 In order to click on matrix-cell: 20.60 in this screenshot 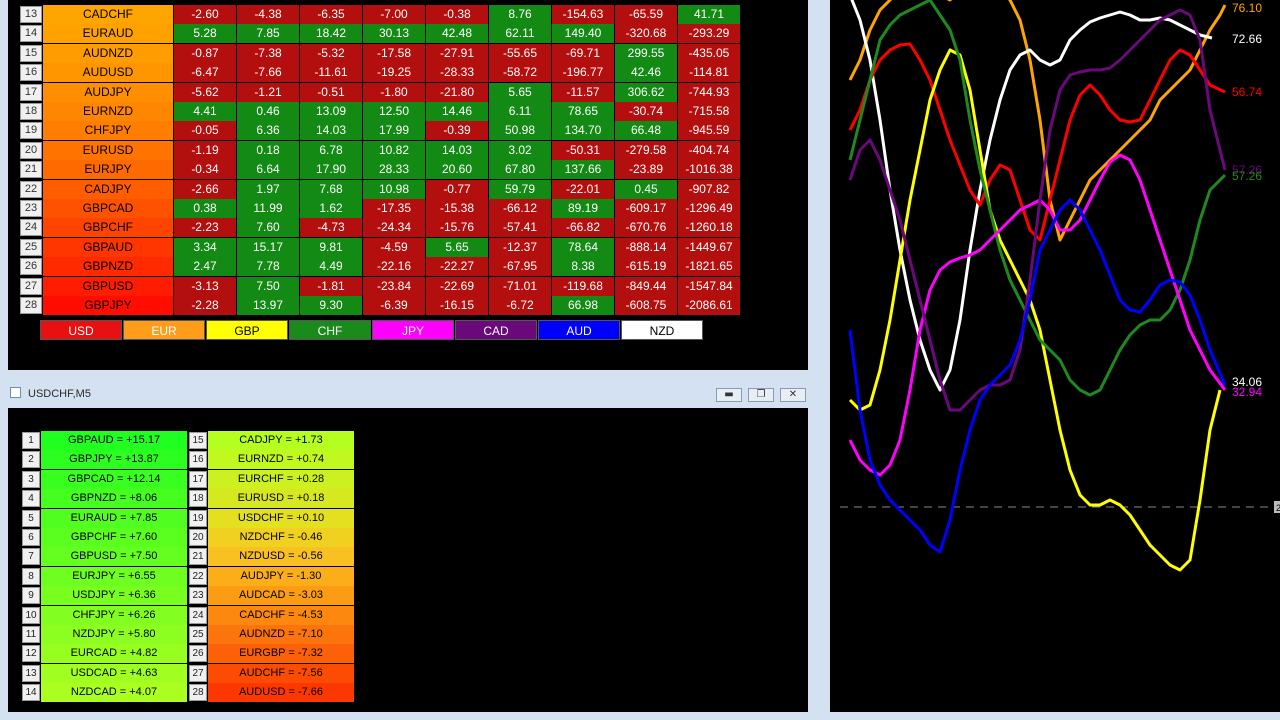, I will do `click(457, 170)`.